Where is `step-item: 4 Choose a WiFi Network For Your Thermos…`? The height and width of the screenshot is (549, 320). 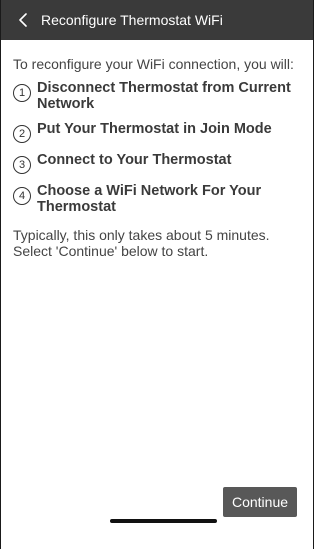 step-item: 4 Choose a WiFi Network For Your Thermos… is located at coordinates (157, 199).